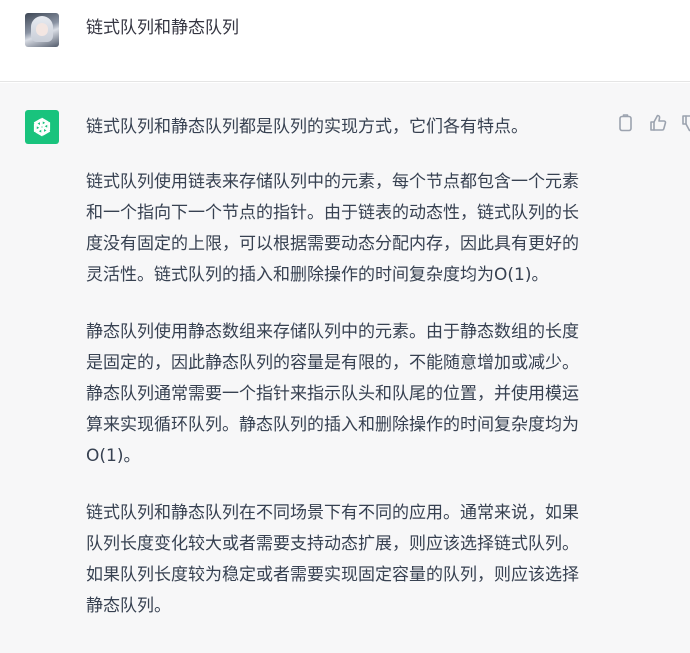 Image resolution: width=690 pixels, height=653 pixels. What do you see at coordinates (307, 127) in the screenshot?
I see `answer-paragraph: 链式队列和静态队列都是队列的实现方式，它们各有特点。` at bounding box center [307, 127].